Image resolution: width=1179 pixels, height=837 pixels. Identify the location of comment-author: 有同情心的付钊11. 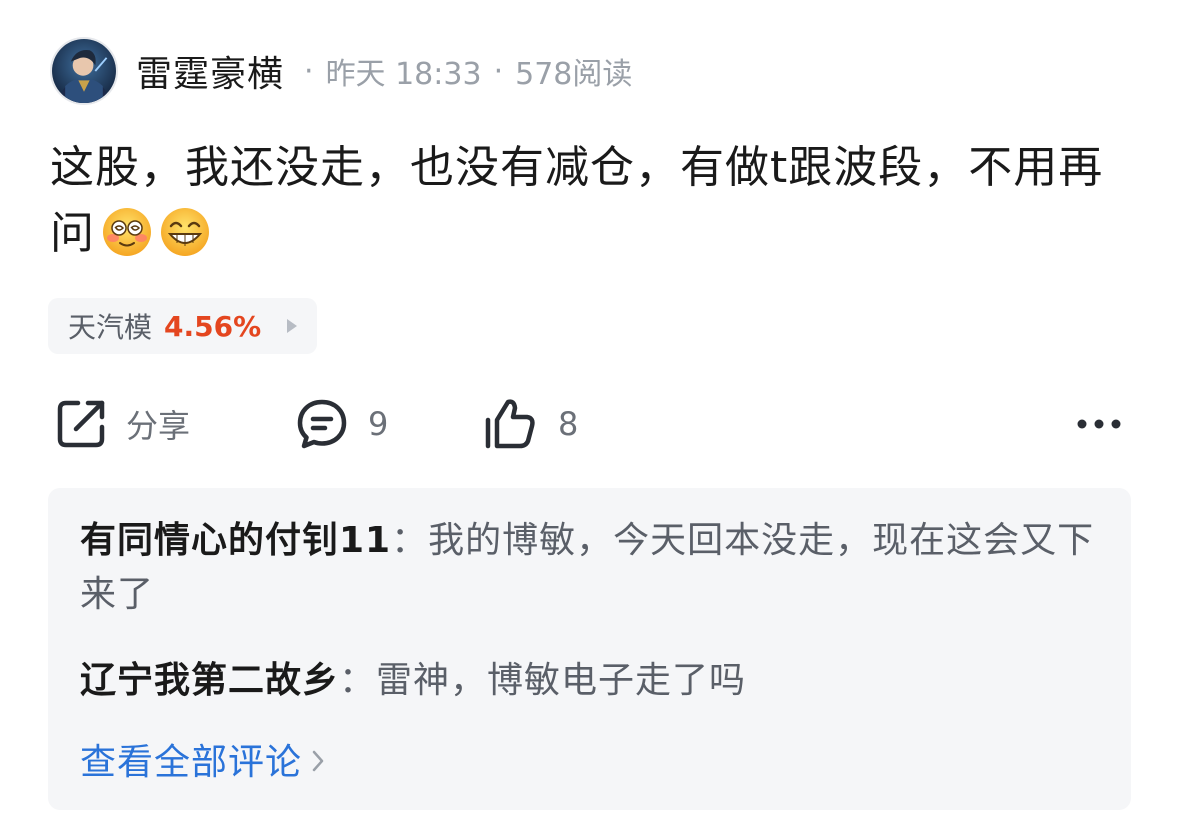
(235, 540).